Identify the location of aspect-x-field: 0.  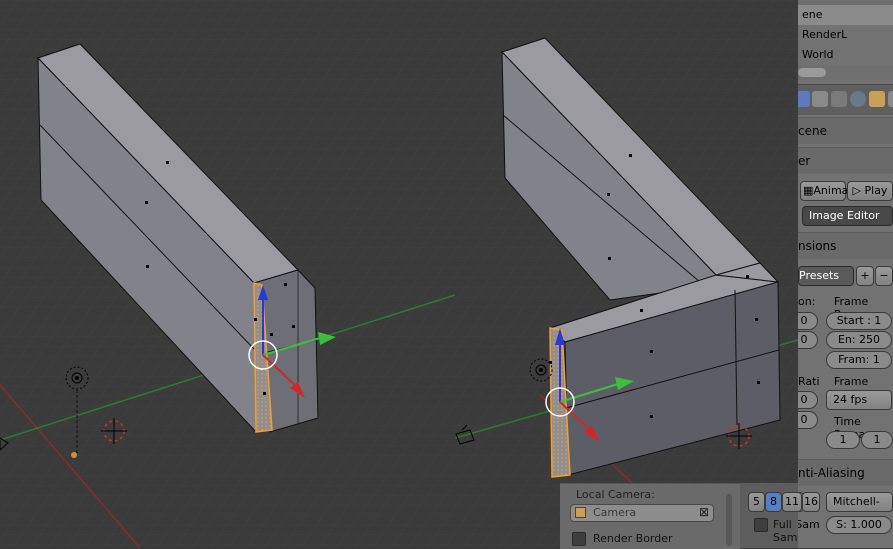
(808, 400).